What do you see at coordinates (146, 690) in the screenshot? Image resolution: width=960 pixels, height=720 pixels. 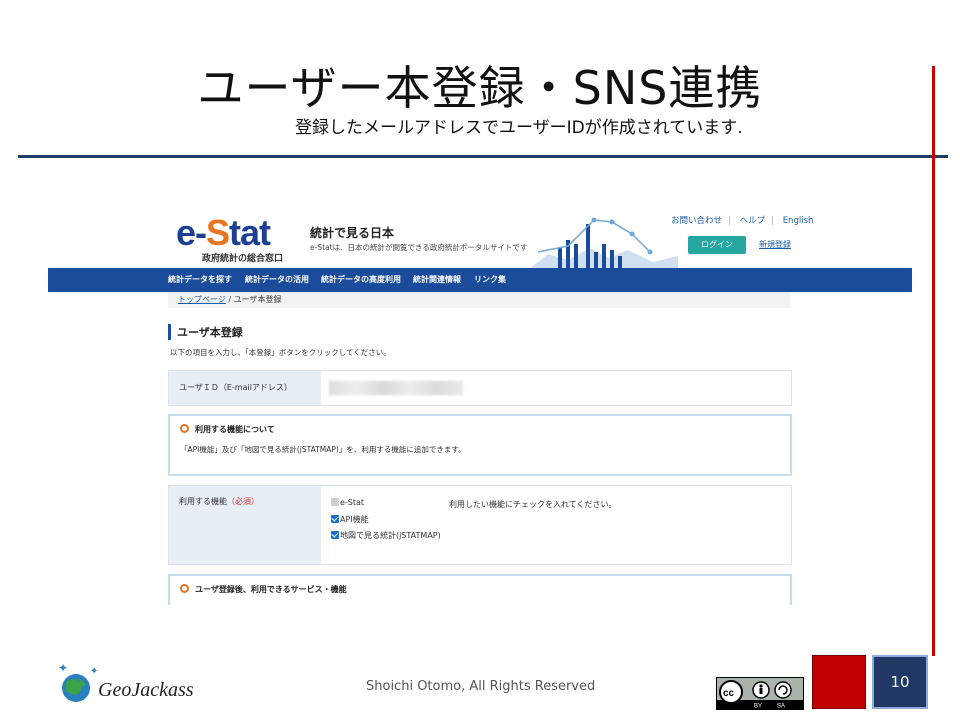 I see `svg-text: GeoJackass` at bounding box center [146, 690].